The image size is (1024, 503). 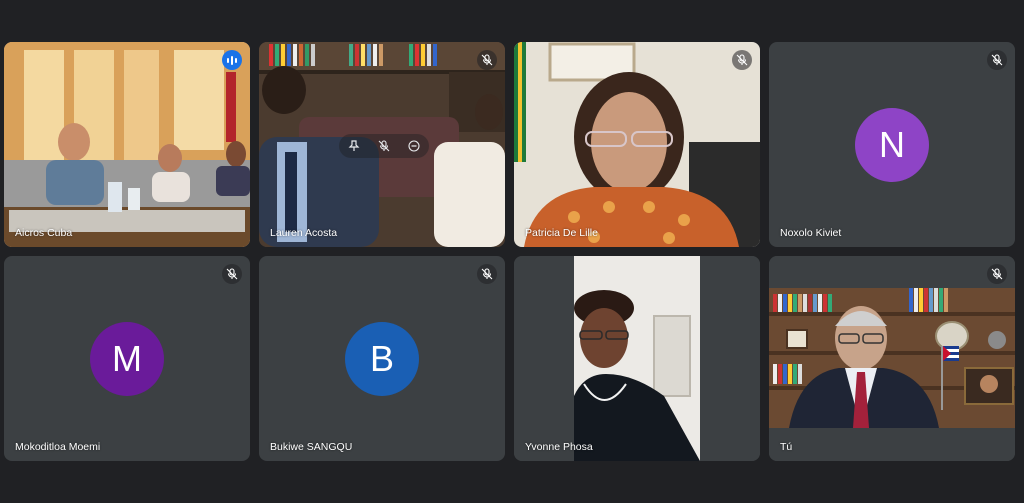 I want to click on avatar-initial: N, so click(x=892, y=144).